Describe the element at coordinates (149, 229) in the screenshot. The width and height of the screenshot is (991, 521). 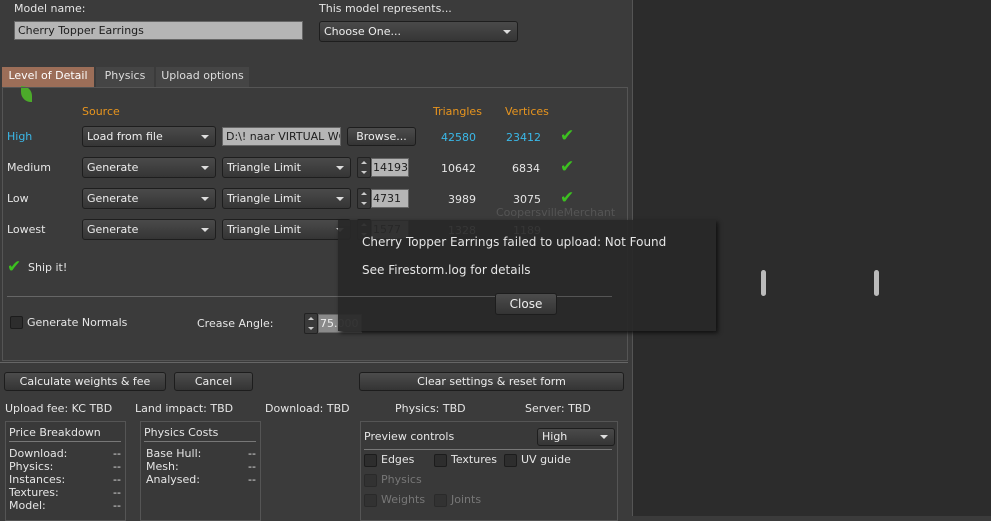
I see `lowest-source-dropdown: Generate` at that location.